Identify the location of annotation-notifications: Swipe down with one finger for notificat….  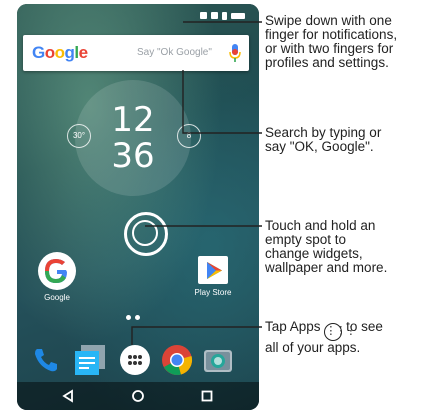
(331, 41).